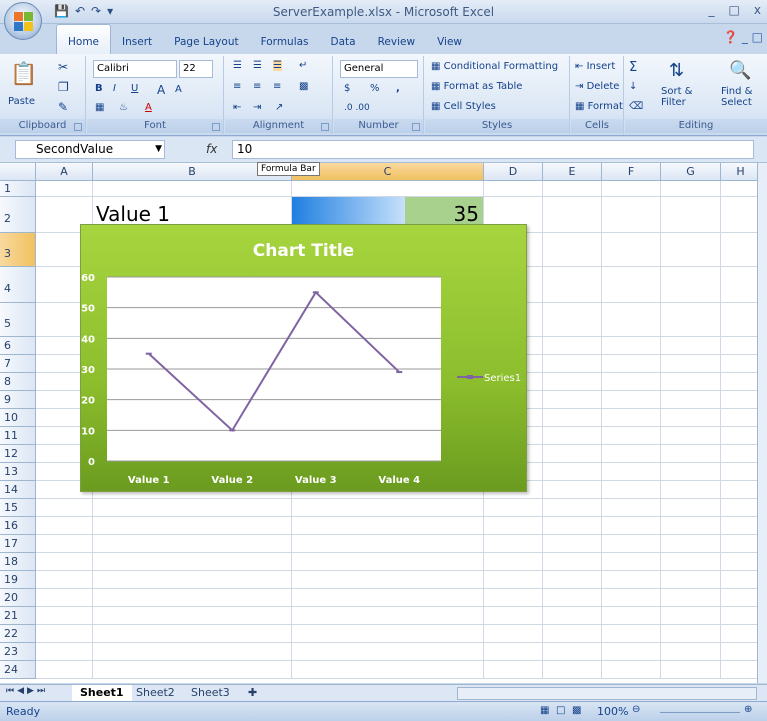 The height and width of the screenshot is (721, 767). What do you see at coordinates (700, 712) in the screenshot?
I see `zoom-slider` at bounding box center [700, 712].